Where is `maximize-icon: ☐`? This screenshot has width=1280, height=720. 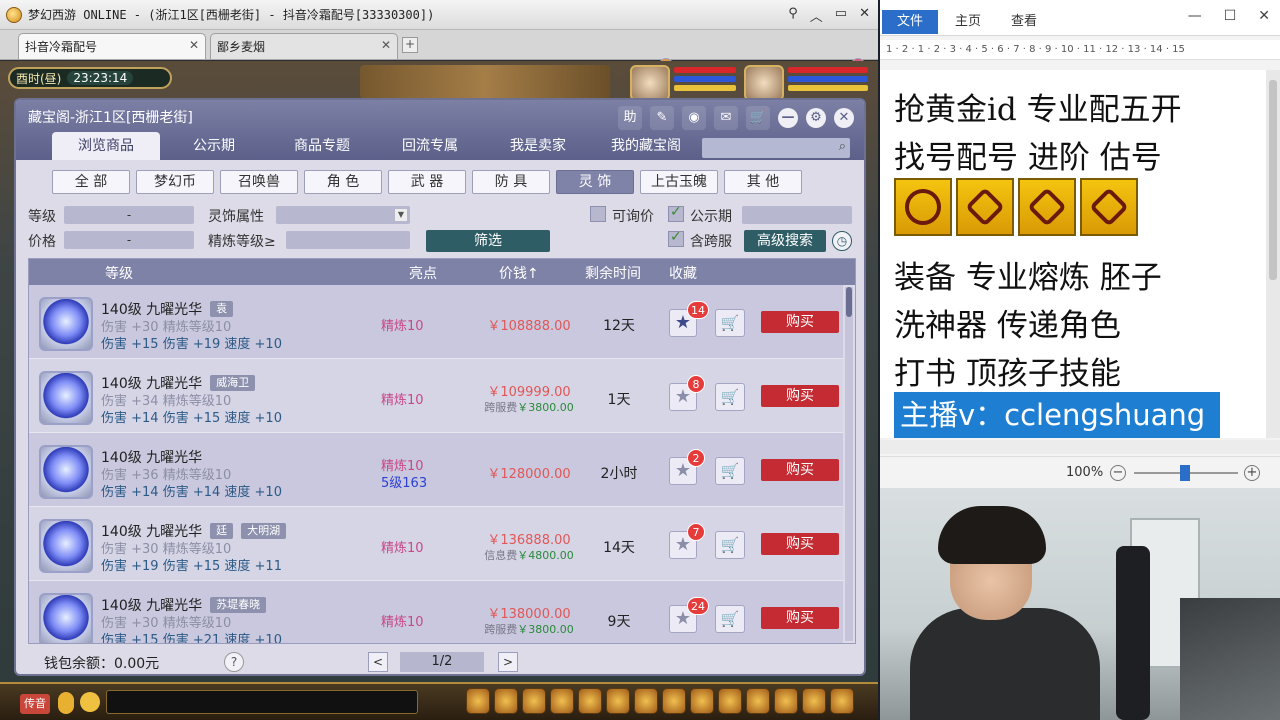 maximize-icon: ☐ is located at coordinates (1230, 16).